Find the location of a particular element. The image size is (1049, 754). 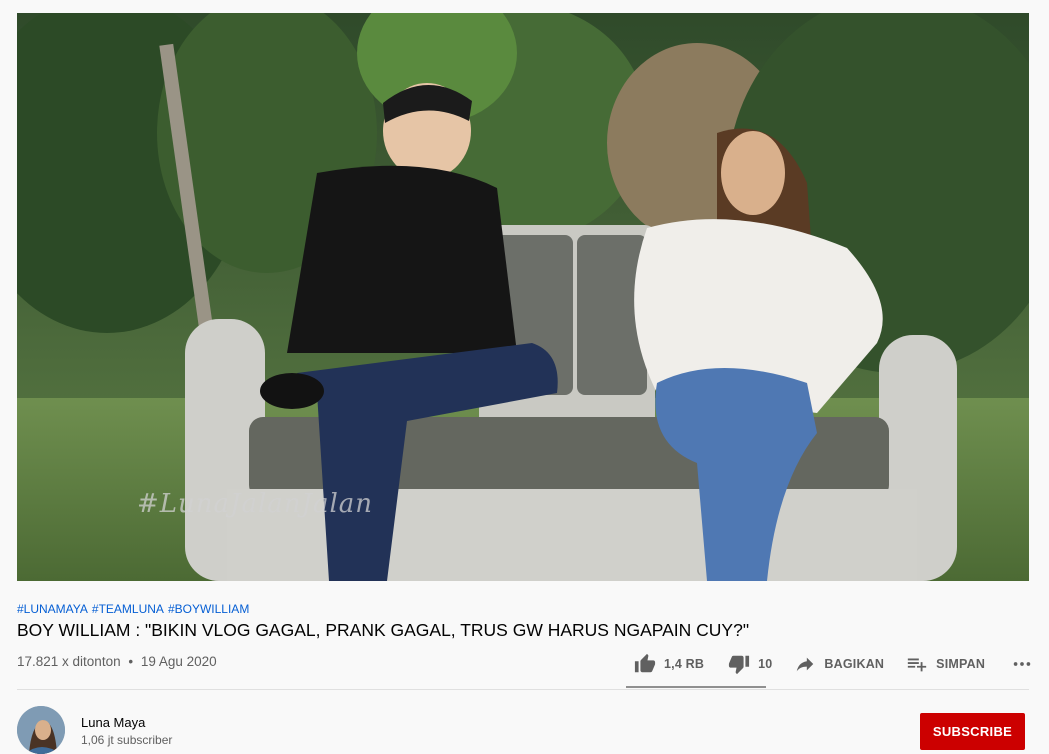

like-button: 1,4 RB is located at coordinates (669, 664).